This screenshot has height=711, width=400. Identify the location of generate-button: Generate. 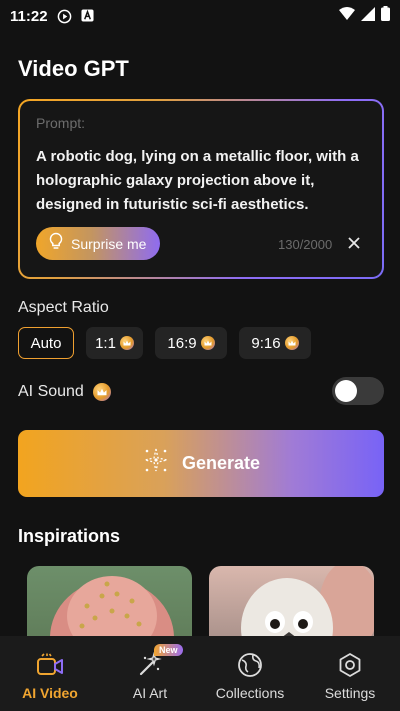
(201, 463).